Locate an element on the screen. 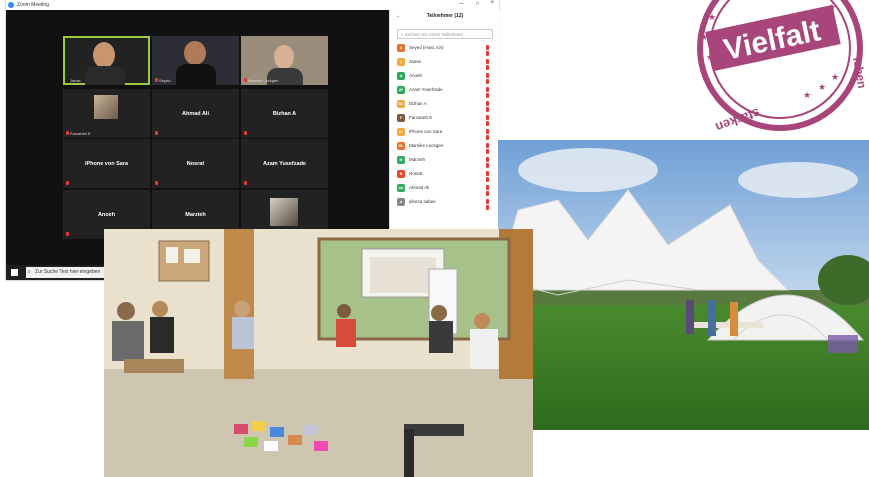 The width and height of the screenshot is (869, 477). participant-avatar: iV is located at coordinates (401, 132).